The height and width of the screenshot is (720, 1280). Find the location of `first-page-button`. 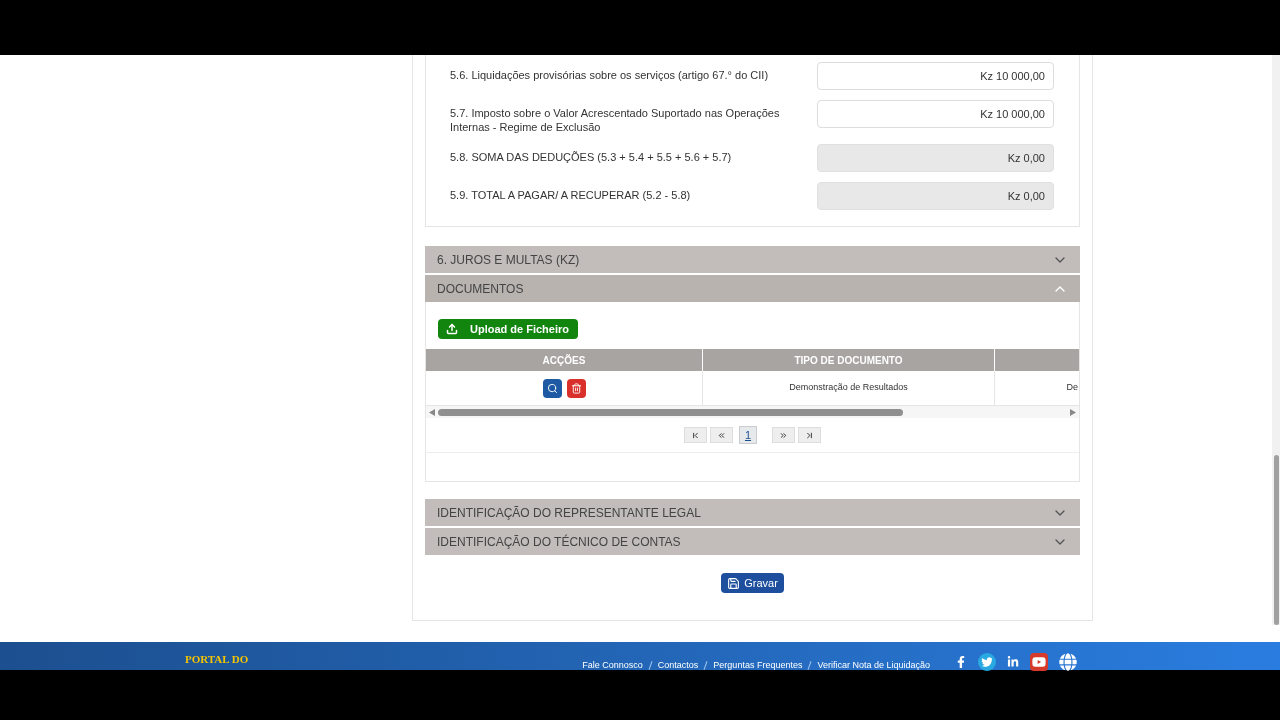

first-page-button is located at coordinates (695, 435).